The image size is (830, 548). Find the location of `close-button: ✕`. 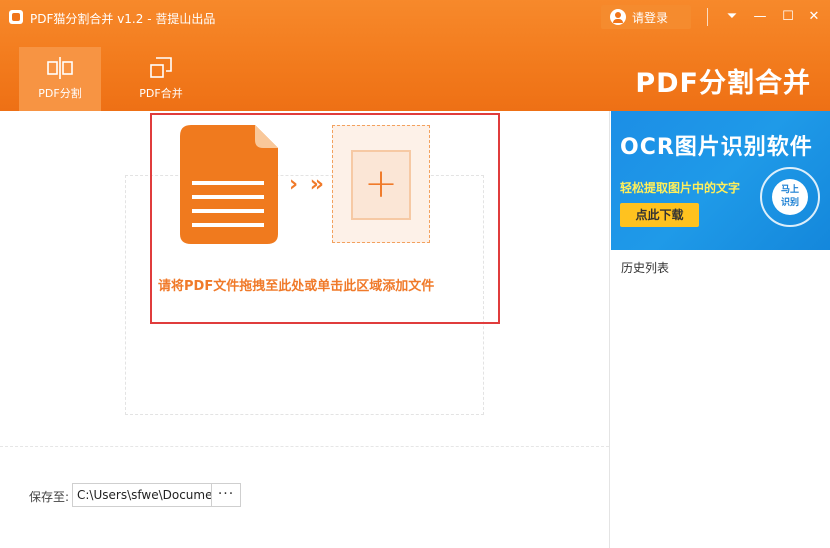

close-button: ✕ is located at coordinates (814, 17).